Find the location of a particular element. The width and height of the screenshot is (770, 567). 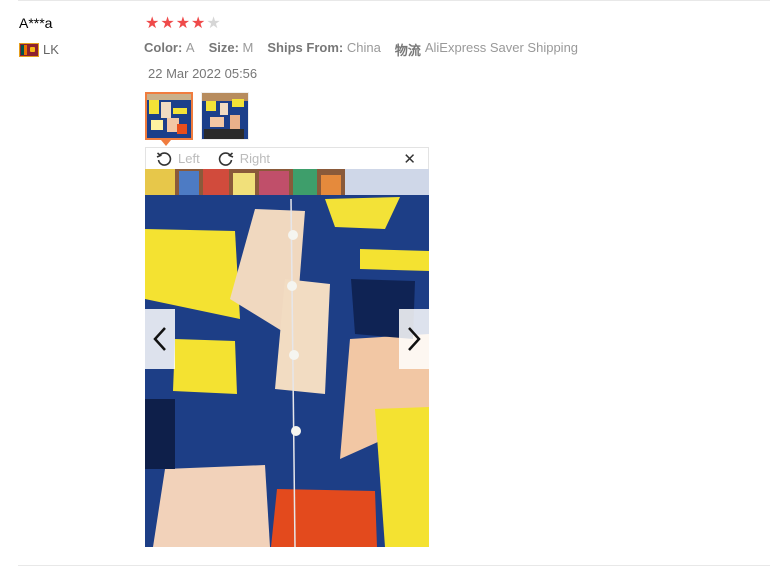

size-value: M is located at coordinates (248, 47).